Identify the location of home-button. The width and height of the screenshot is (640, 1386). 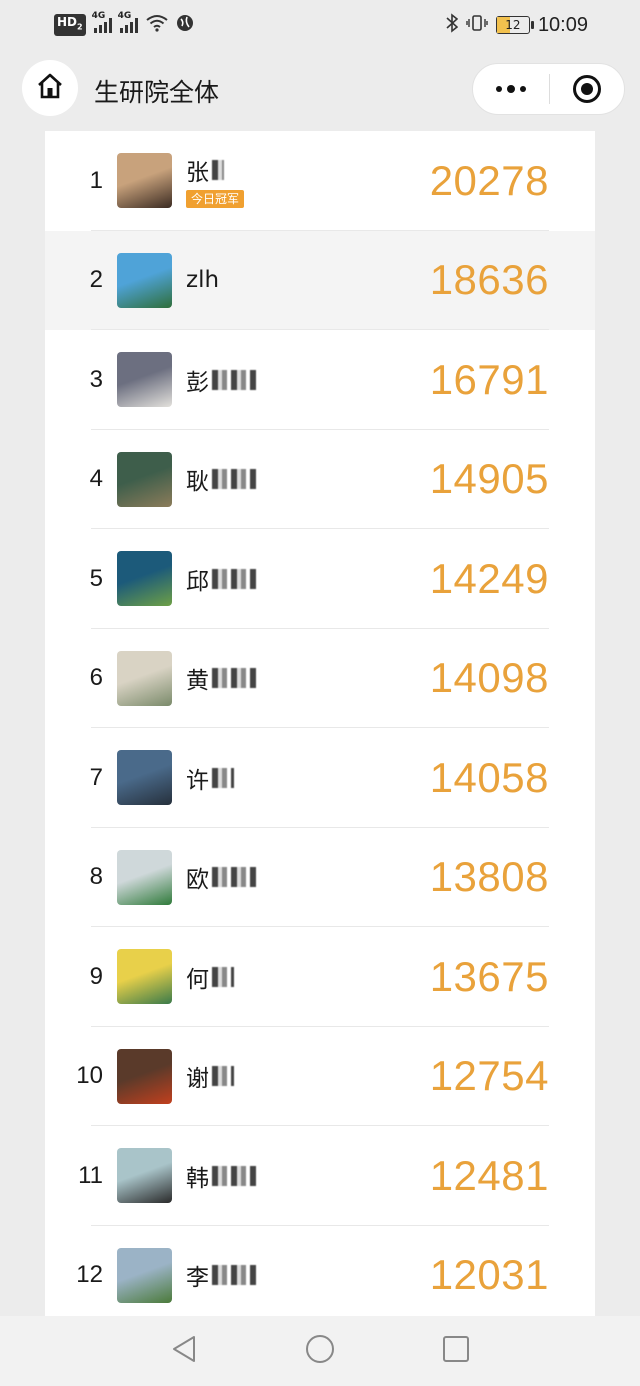
(50, 88).